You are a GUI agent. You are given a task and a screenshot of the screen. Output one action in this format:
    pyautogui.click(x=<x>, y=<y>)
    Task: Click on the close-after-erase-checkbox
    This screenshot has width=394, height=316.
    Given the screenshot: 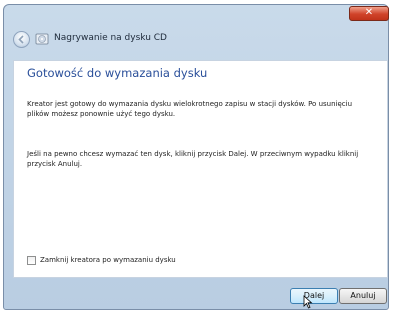 What is the action you would take?
    pyautogui.click(x=31, y=260)
    